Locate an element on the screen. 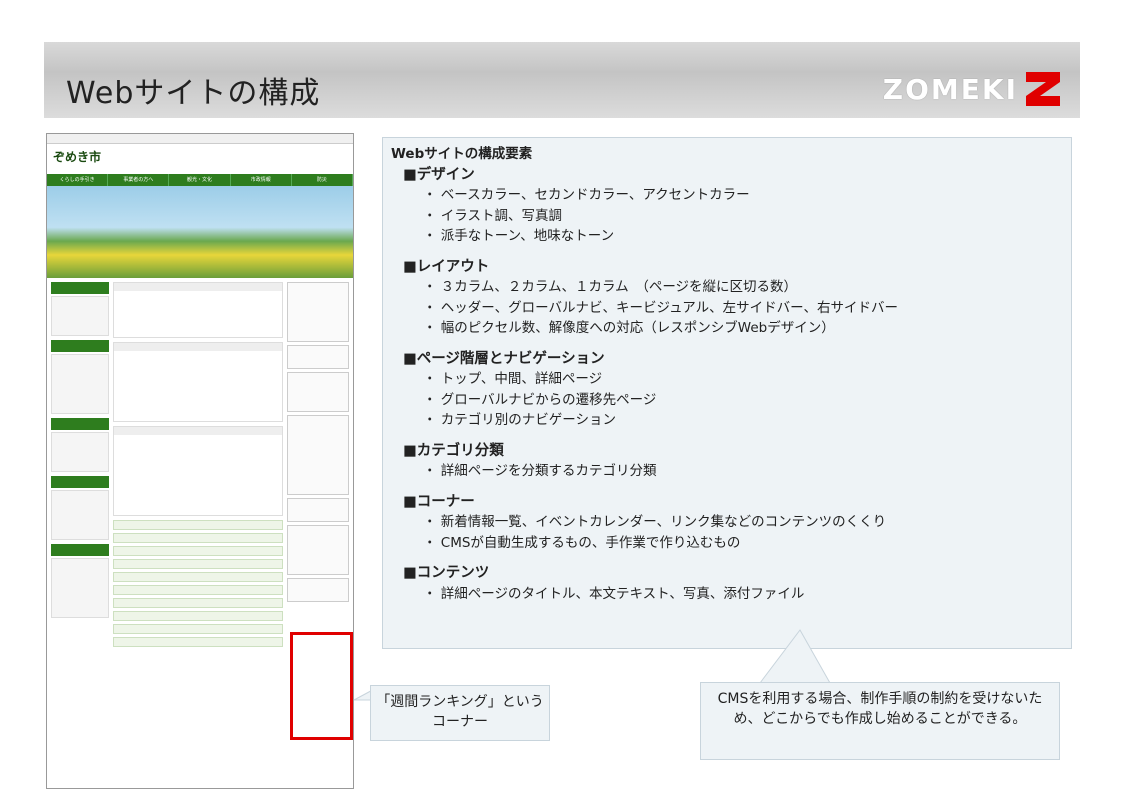 Image resolution: width=1122 pixels, height=794 pixels. section-item: ・ ヘッダー、グローバルナビ、キービジュアル、左サイドバー、右サイドバー is located at coordinates (661, 307).